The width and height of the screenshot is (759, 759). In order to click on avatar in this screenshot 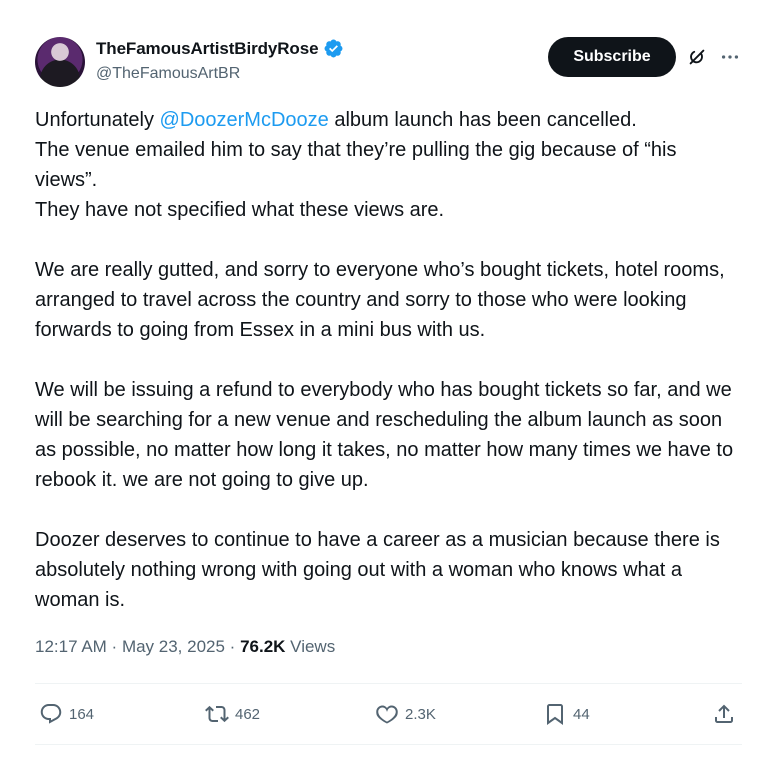, I will do `click(60, 62)`.